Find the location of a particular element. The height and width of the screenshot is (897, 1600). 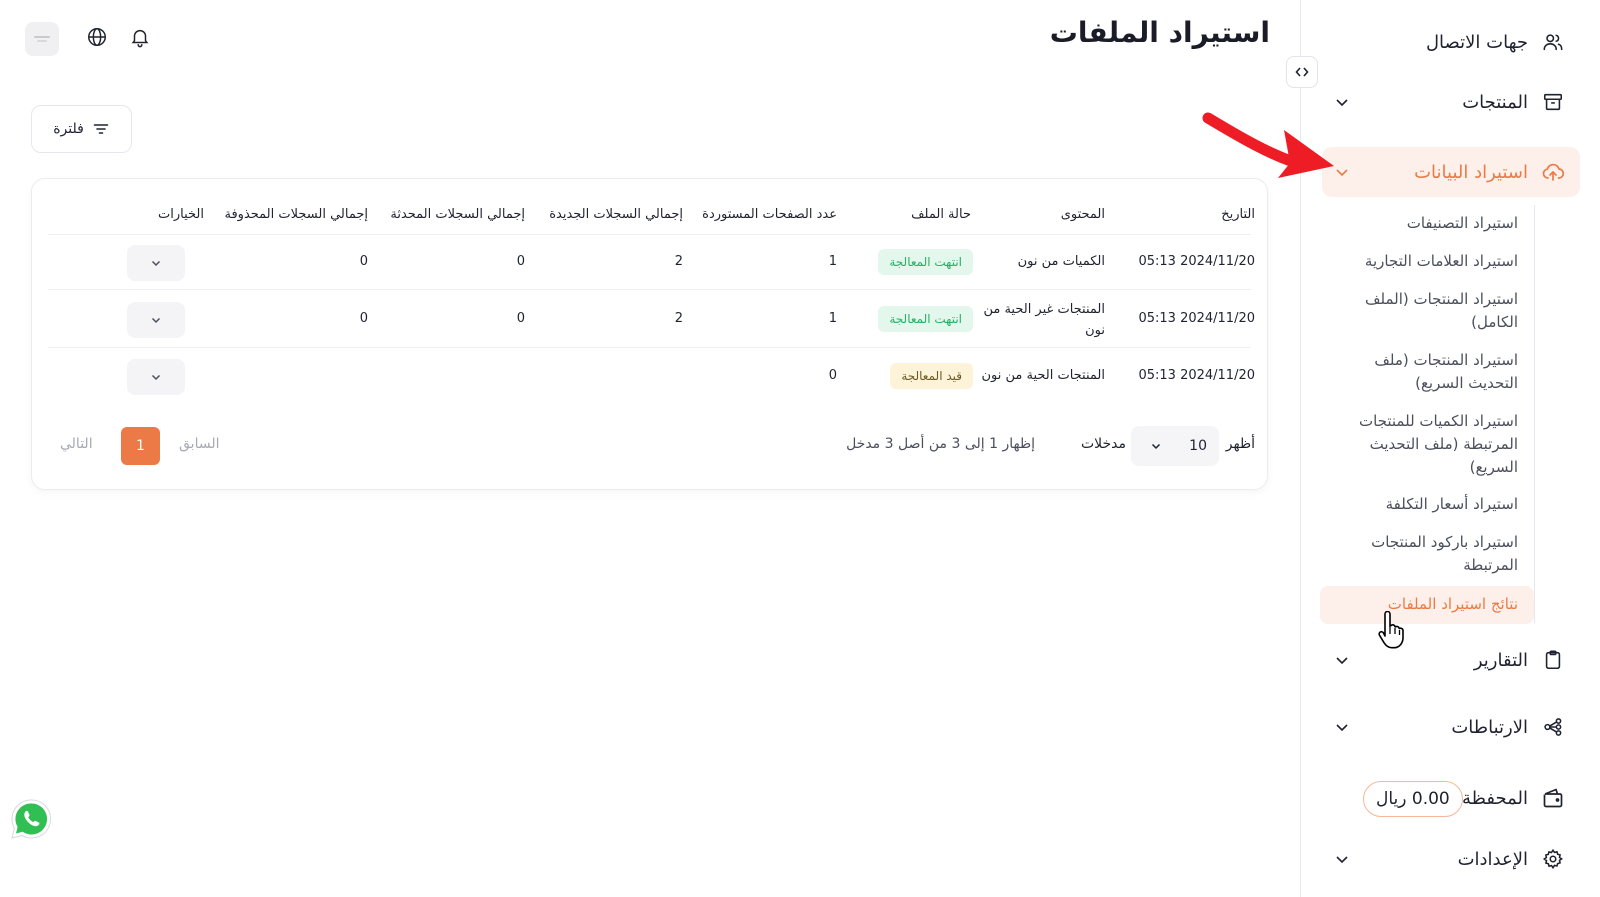

cell-pages: 0 is located at coordinates (832, 375).